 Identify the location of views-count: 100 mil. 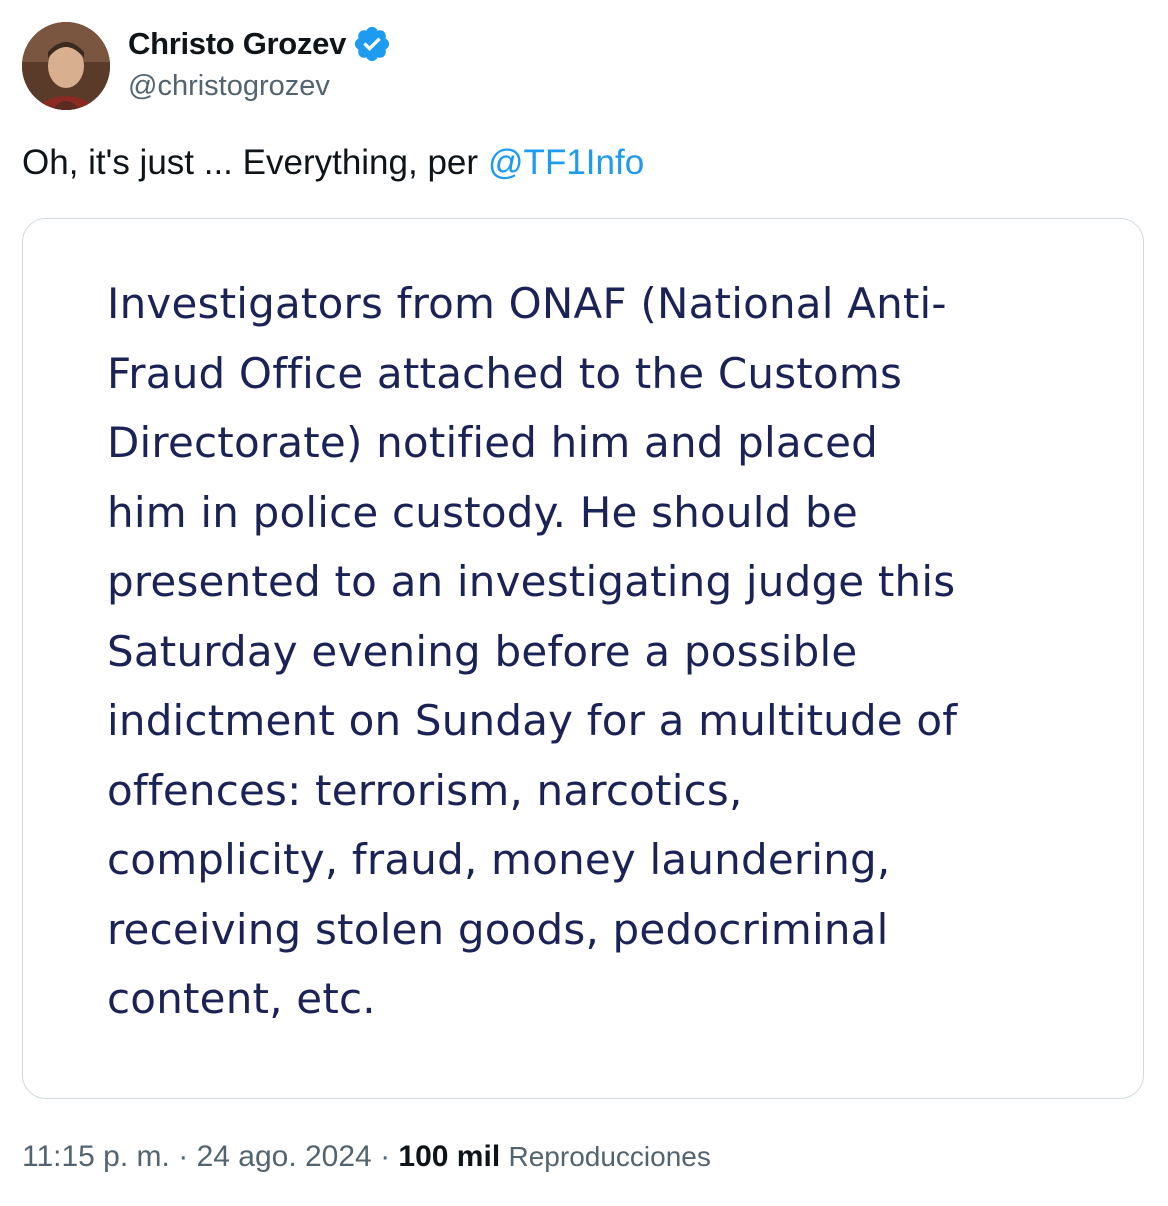
(449, 1156).